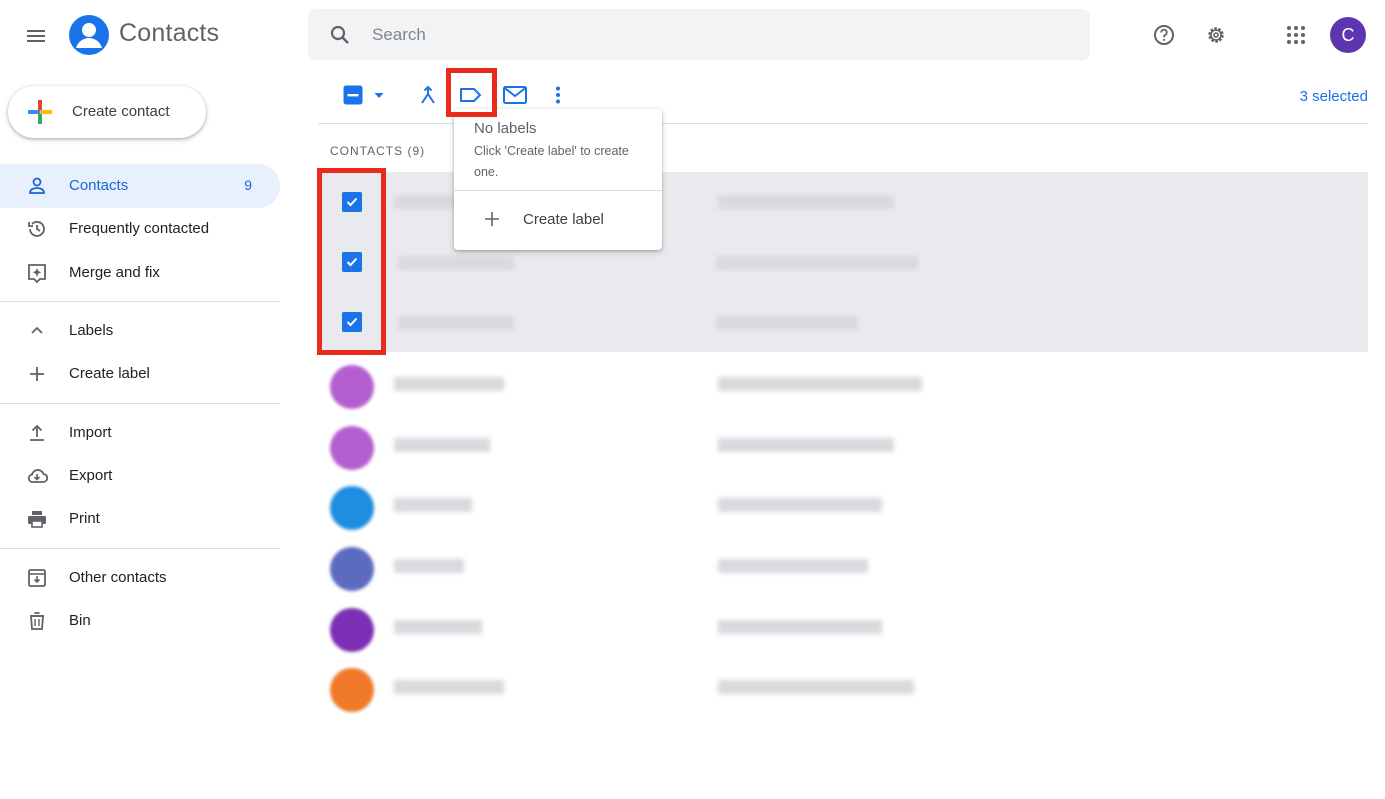  I want to click on email-icon, so click(515, 95).